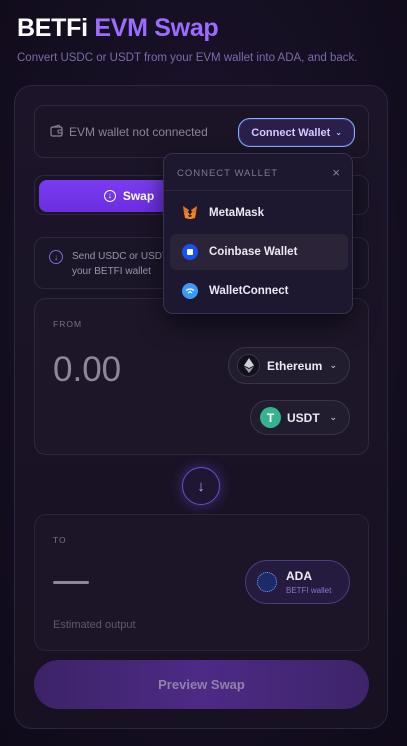 The image size is (407, 746). What do you see at coordinates (138, 196) in the screenshot?
I see `swap-mode-label: Swap` at bounding box center [138, 196].